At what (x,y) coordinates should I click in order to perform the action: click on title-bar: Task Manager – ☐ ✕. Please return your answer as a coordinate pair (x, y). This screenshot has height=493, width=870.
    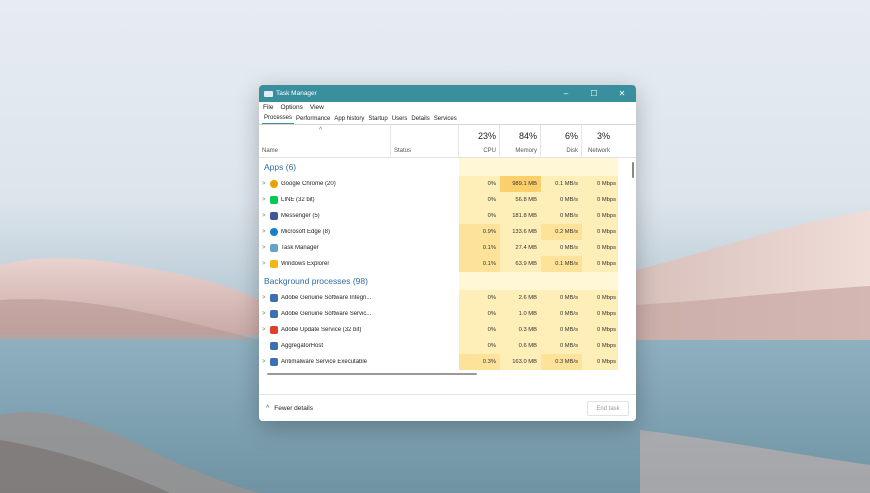
    Looking at the image, I should click on (447, 93).